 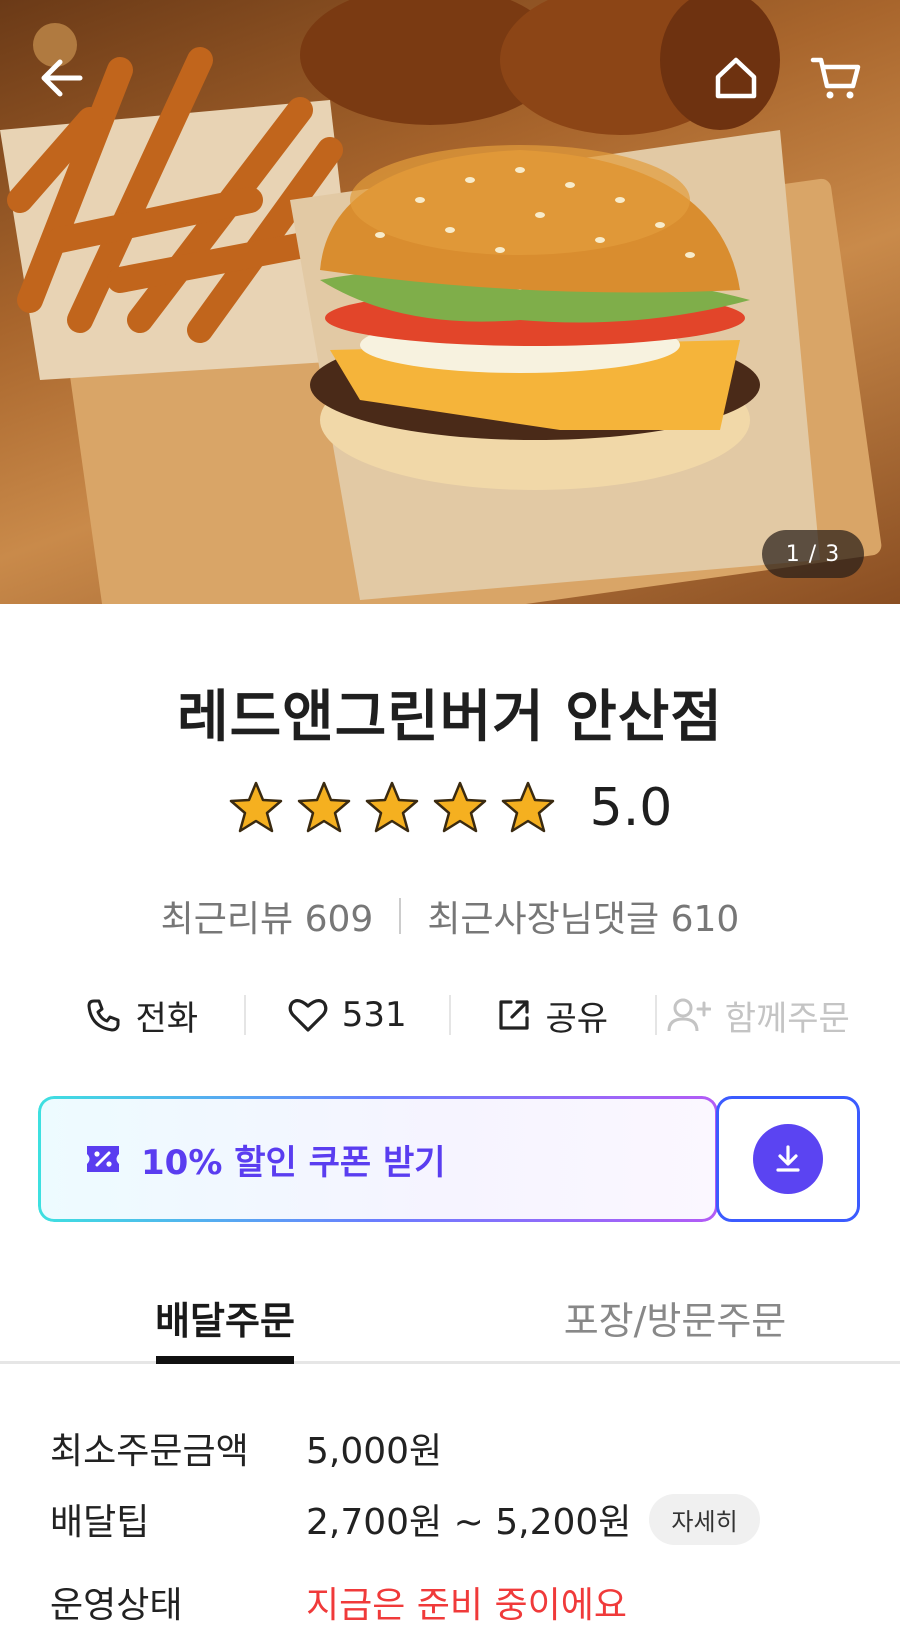 I want to click on add-user-icon, so click(x=689, y=1015).